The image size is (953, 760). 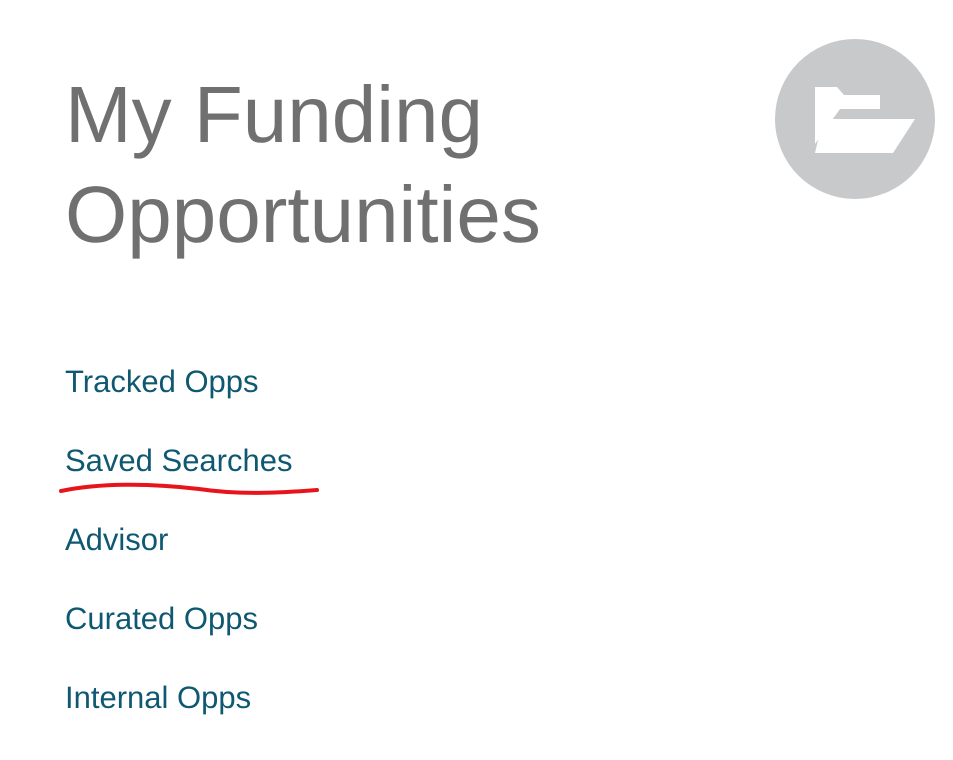 I want to click on nav-link: Tracked Opps, so click(x=162, y=381).